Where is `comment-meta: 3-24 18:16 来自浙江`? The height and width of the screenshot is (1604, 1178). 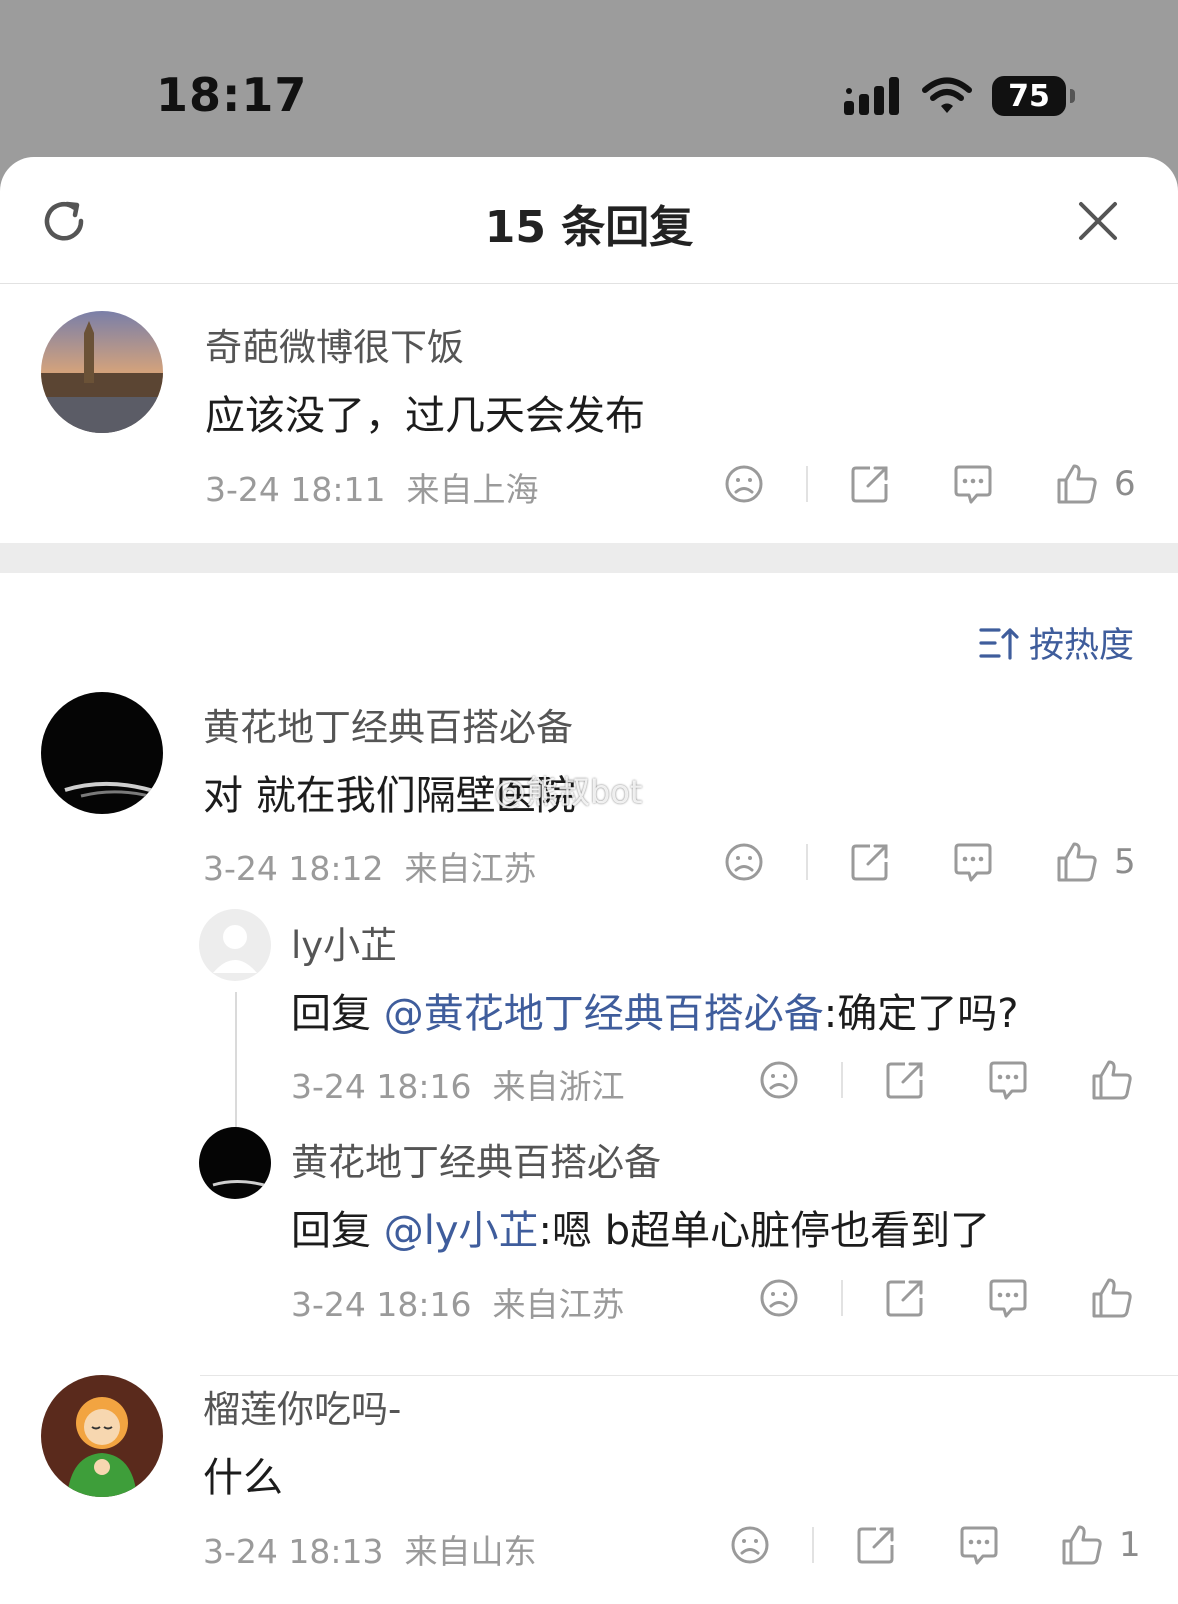
comment-meta: 3-24 18:16 来自浙江 is located at coordinates (457, 1084).